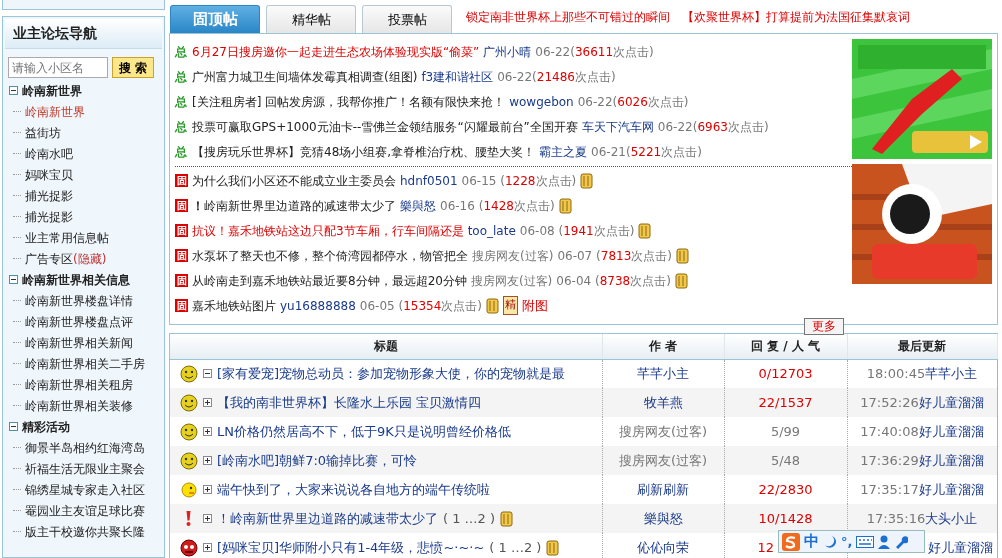 The image size is (1002, 558). What do you see at coordinates (294, 180) in the screenshot?
I see `post-title-link: 为什么我们小区还不能成立业主委员会` at bounding box center [294, 180].